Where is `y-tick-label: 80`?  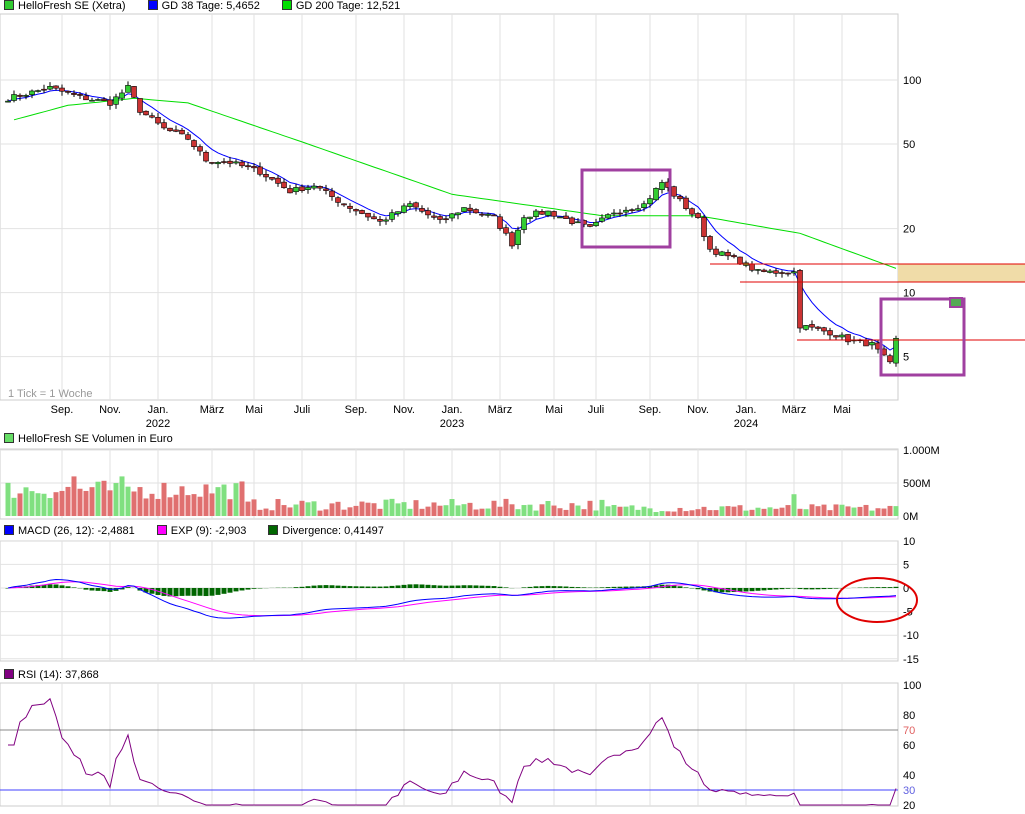
y-tick-label: 80 is located at coordinates (909, 716).